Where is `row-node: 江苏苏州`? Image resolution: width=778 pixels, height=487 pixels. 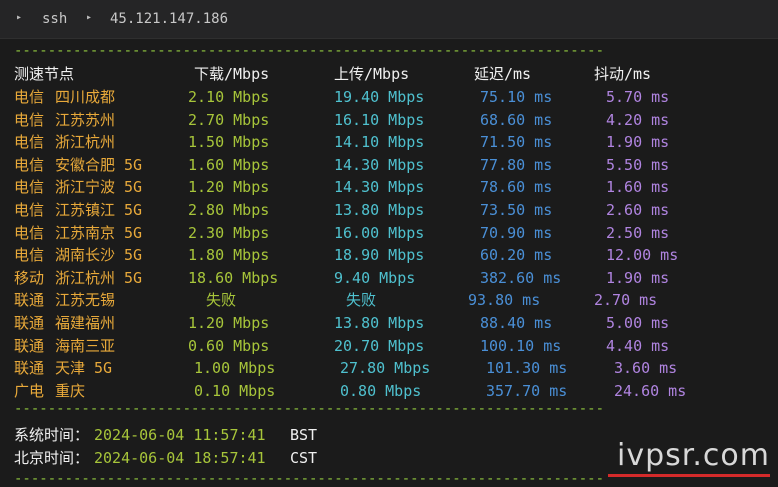
row-node: 江苏苏州 is located at coordinates (85, 119).